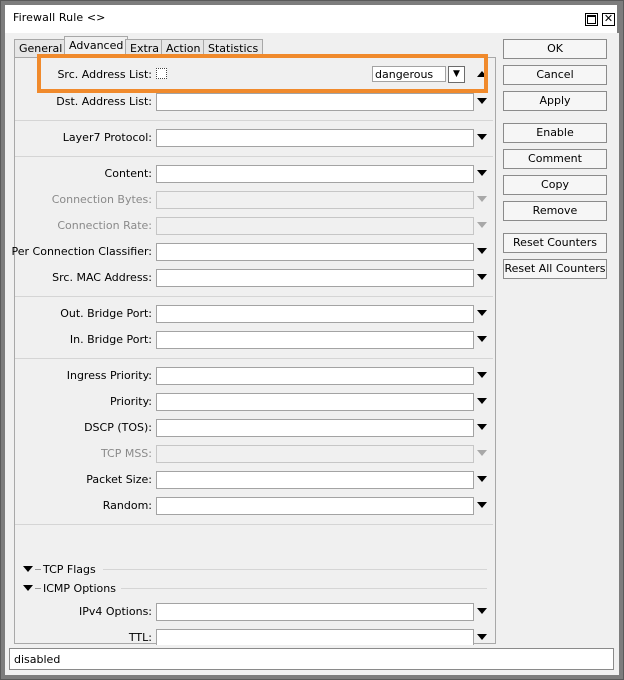  Describe the element at coordinates (555, 269) in the screenshot. I see `reset-all-counters-button: Reset All Counters` at that location.